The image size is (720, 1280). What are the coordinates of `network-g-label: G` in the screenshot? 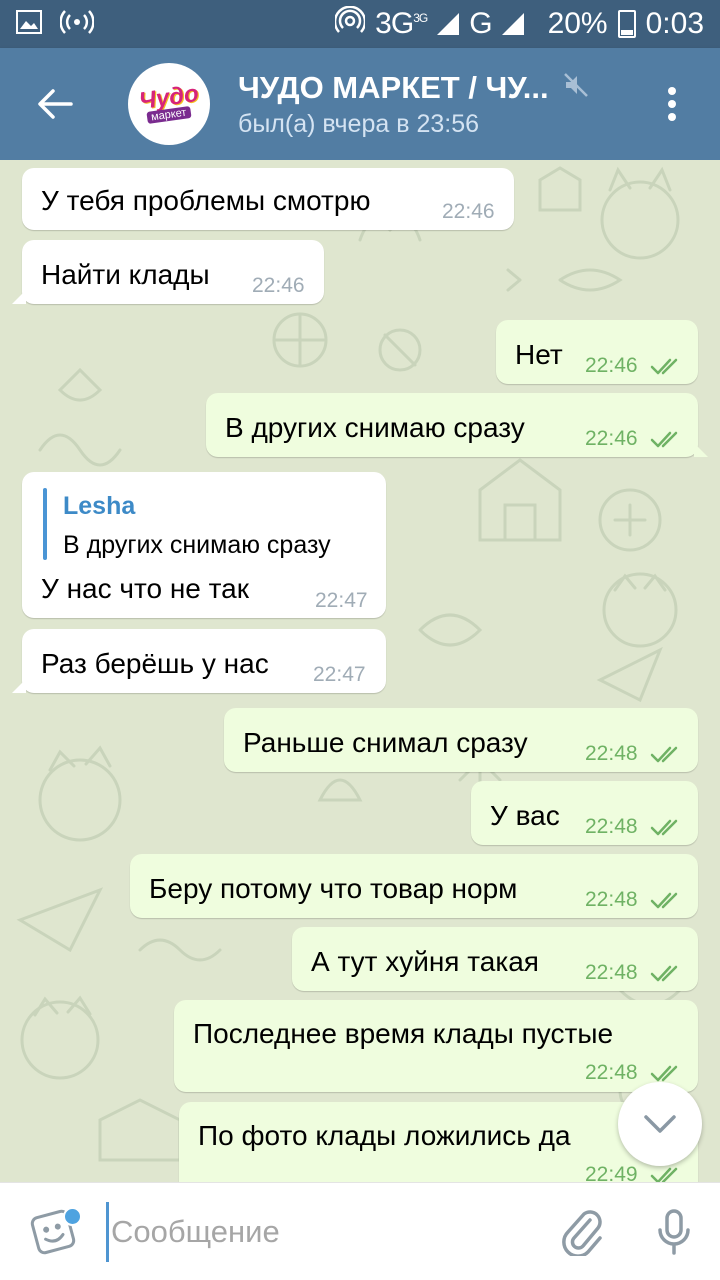 It's located at (480, 23).